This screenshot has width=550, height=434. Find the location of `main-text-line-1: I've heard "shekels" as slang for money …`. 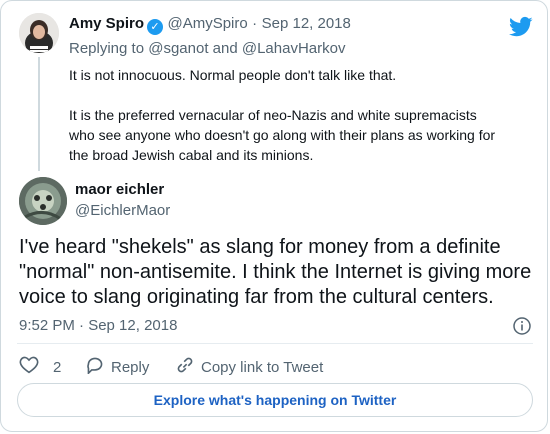

main-text-line-1: I've heard "shekels" as slang for money … is located at coordinates (260, 247).